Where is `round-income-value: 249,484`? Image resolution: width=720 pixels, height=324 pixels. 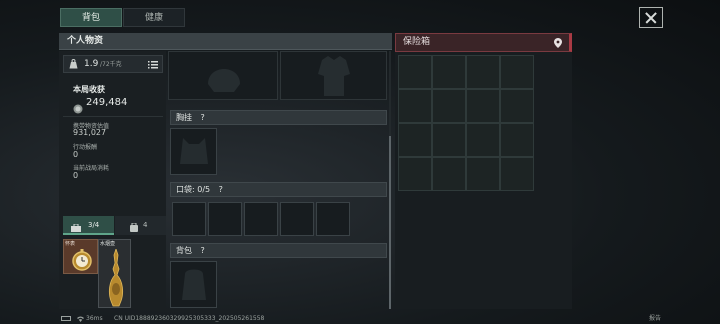
round-income-value: 249,484 is located at coordinates (107, 102).